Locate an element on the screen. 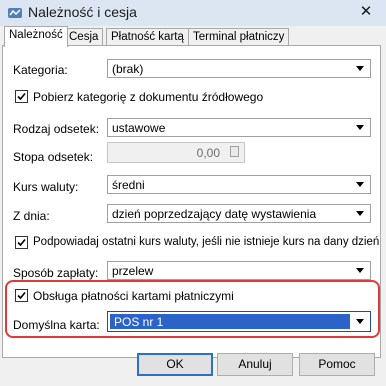 This screenshot has height=386, width=386. kurs-waluty-label: Kurs waluty: is located at coordinates (46, 187).